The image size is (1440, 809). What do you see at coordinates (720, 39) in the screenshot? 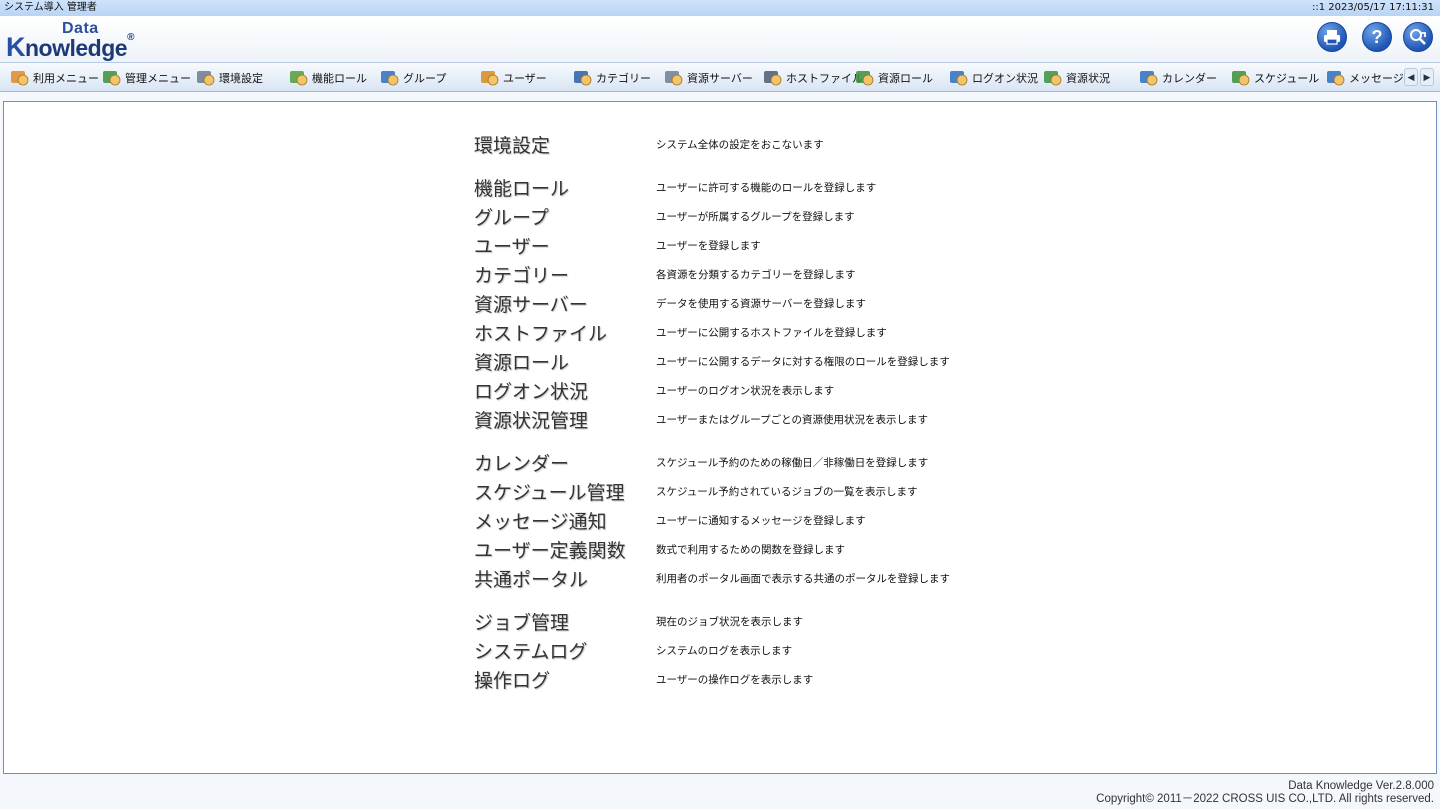
I see `app-header: Data Knowledge® ?` at bounding box center [720, 39].